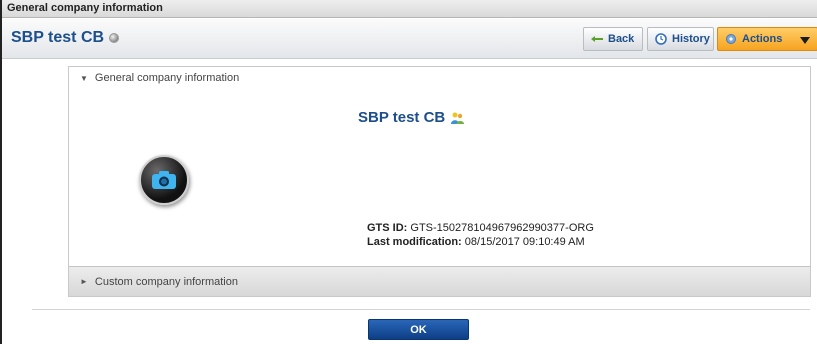  Describe the element at coordinates (762, 39) in the screenshot. I see `actions-button-label: Actions` at that location.